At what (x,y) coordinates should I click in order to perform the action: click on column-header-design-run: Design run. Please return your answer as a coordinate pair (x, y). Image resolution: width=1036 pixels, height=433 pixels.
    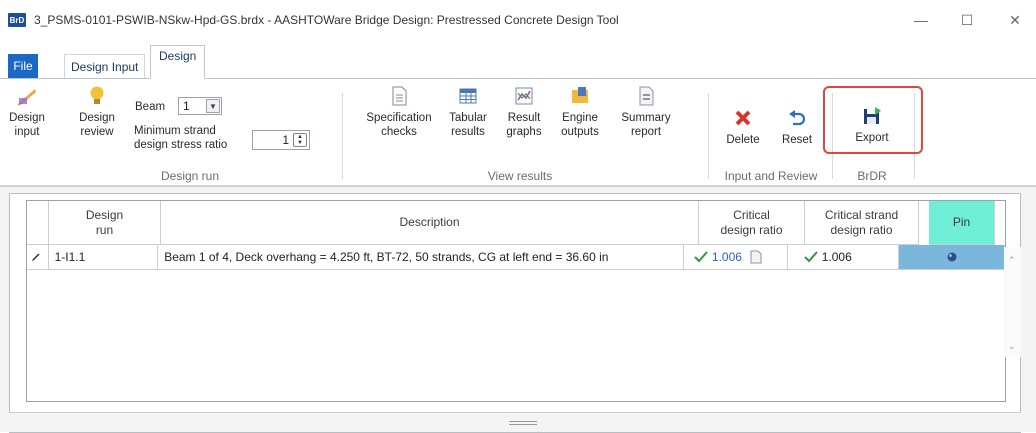
    Looking at the image, I should click on (105, 223).